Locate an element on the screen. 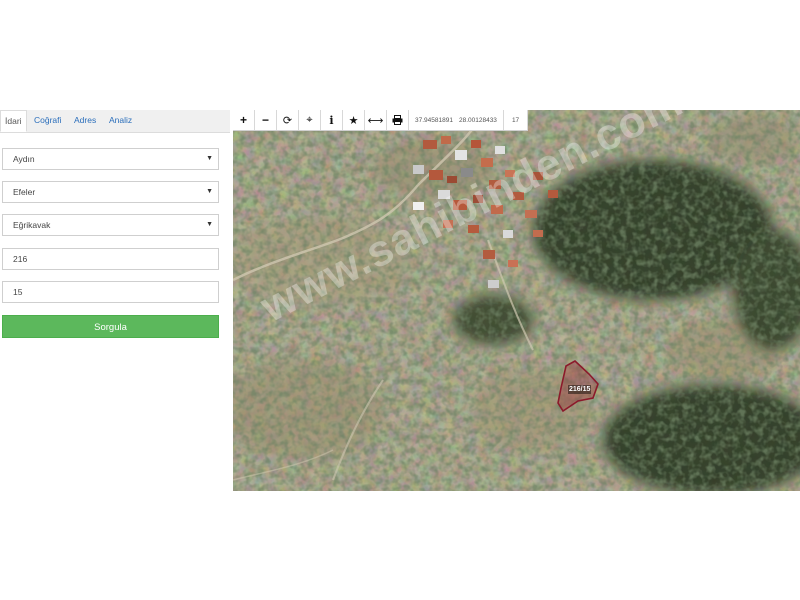 This screenshot has height=600, width=800. zoom-out-icon: − is located at coordinates (266, 120).